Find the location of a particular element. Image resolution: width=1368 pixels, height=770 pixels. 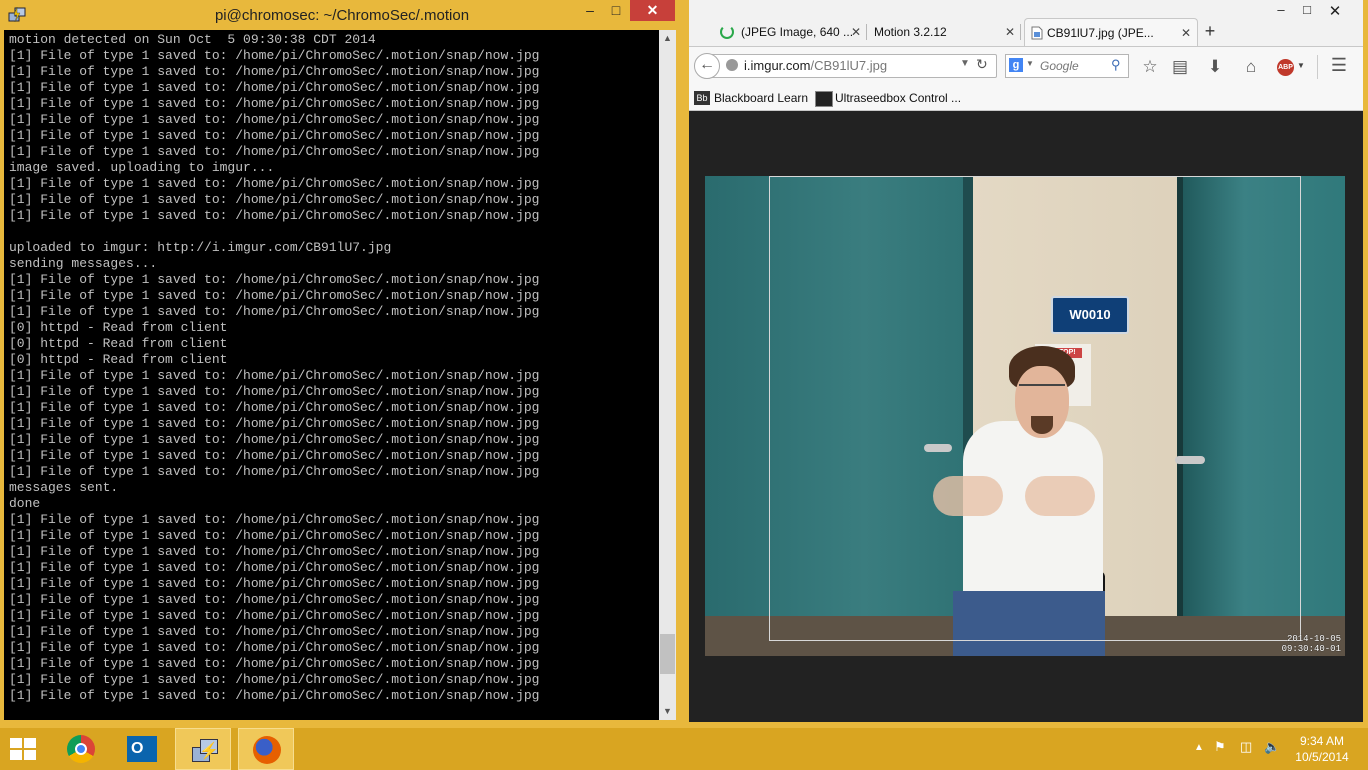

search-placeholder: Google is located at coordinates (1059, 66).